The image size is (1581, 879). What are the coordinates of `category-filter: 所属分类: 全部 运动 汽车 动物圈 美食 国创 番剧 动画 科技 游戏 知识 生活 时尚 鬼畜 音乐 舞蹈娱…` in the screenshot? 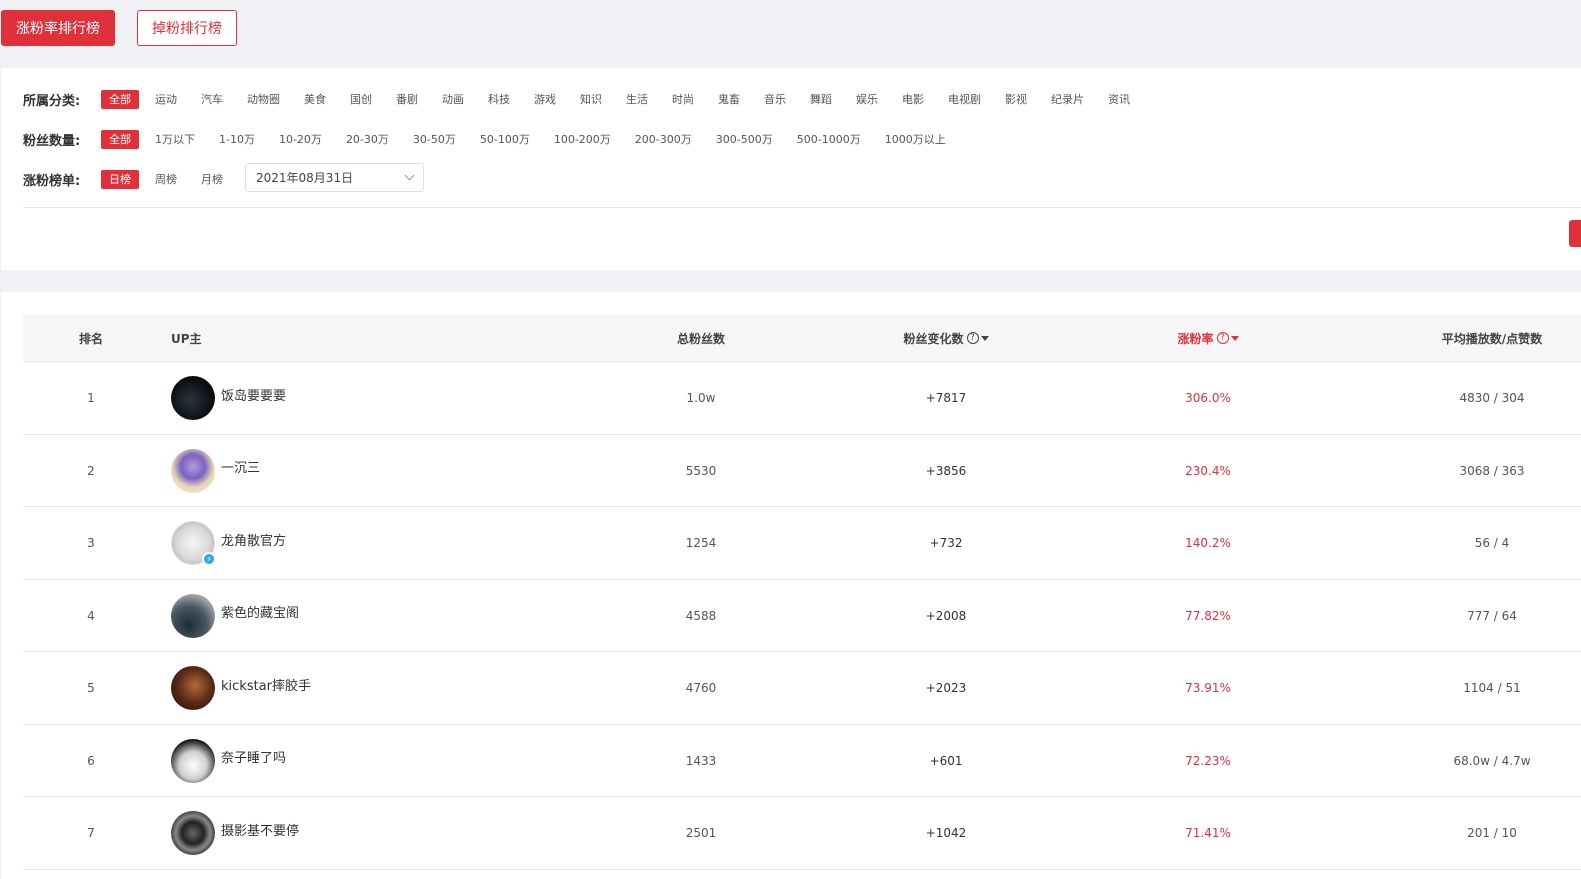 It's located at (584, 99).